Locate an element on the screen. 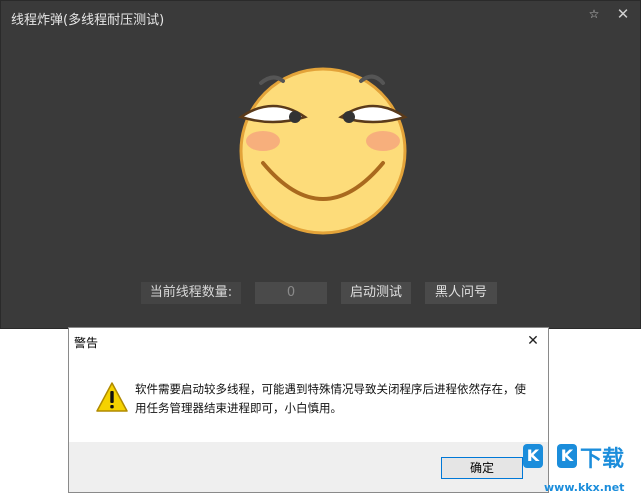 The height and width of the screenshot is (496, 643). thread-count-label: 当前线程数量: is located at coordinates (191, 293).